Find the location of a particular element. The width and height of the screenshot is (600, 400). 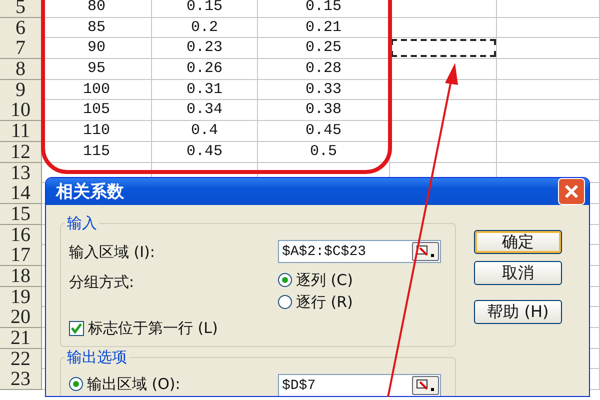

row-header: 17 is located at coordinates (21, 255).